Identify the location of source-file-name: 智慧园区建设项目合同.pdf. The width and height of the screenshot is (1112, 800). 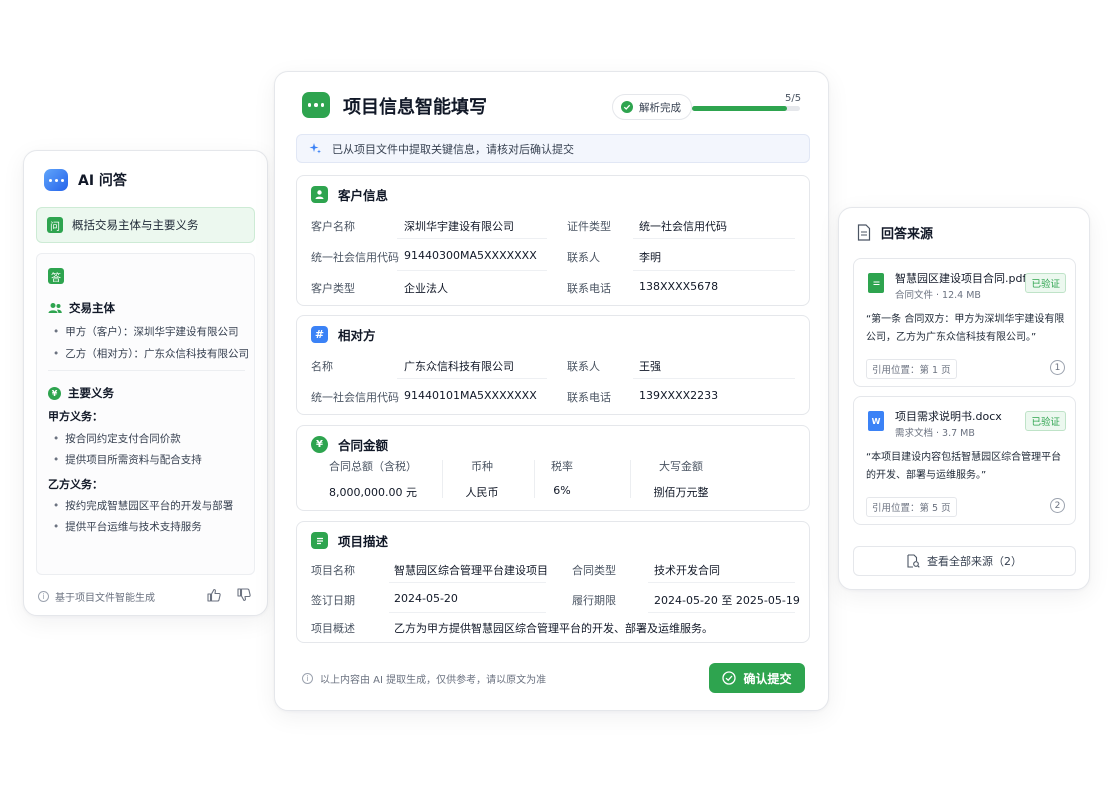
(961, 278).